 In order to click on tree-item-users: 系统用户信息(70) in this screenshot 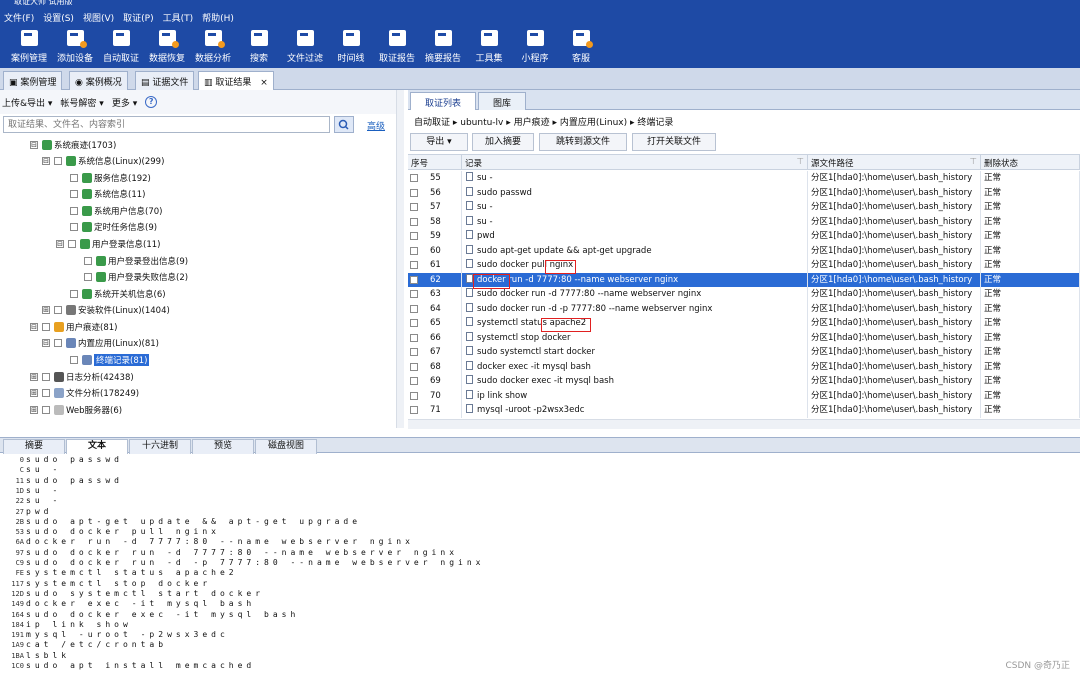, I will do `click(116, 210)`.